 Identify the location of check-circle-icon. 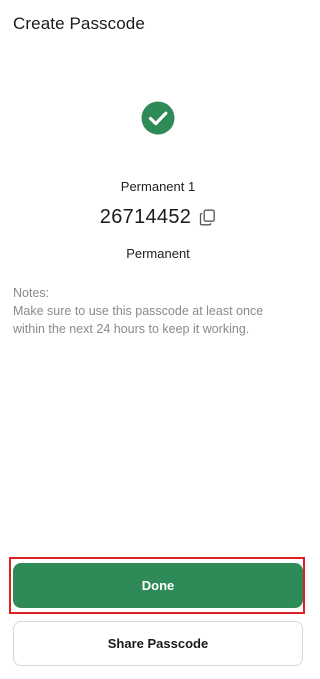
(158, 118).